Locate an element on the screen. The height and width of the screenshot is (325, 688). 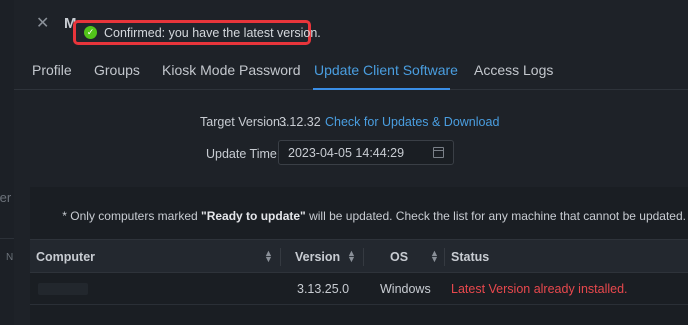
column-status: Status is located at coordinates (470, 257).